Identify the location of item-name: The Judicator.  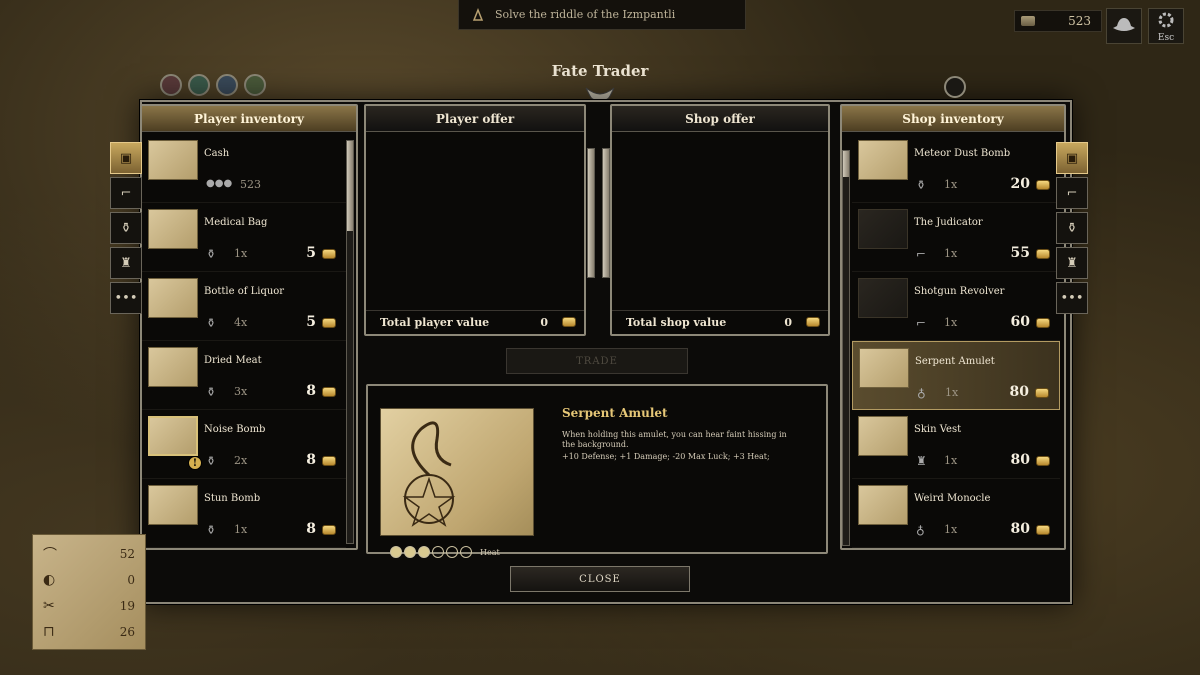
(948, 222).